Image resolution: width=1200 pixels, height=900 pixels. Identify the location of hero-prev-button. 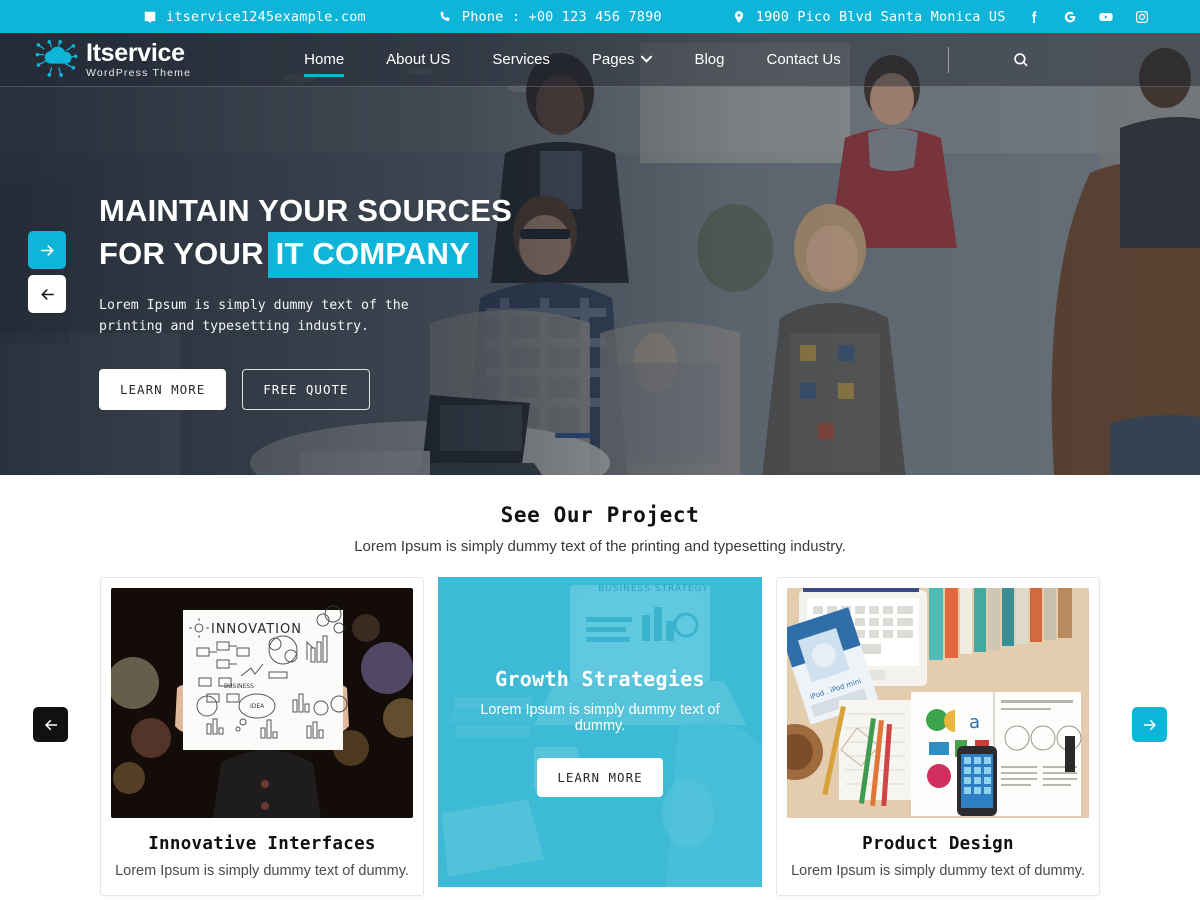
(47, 294).